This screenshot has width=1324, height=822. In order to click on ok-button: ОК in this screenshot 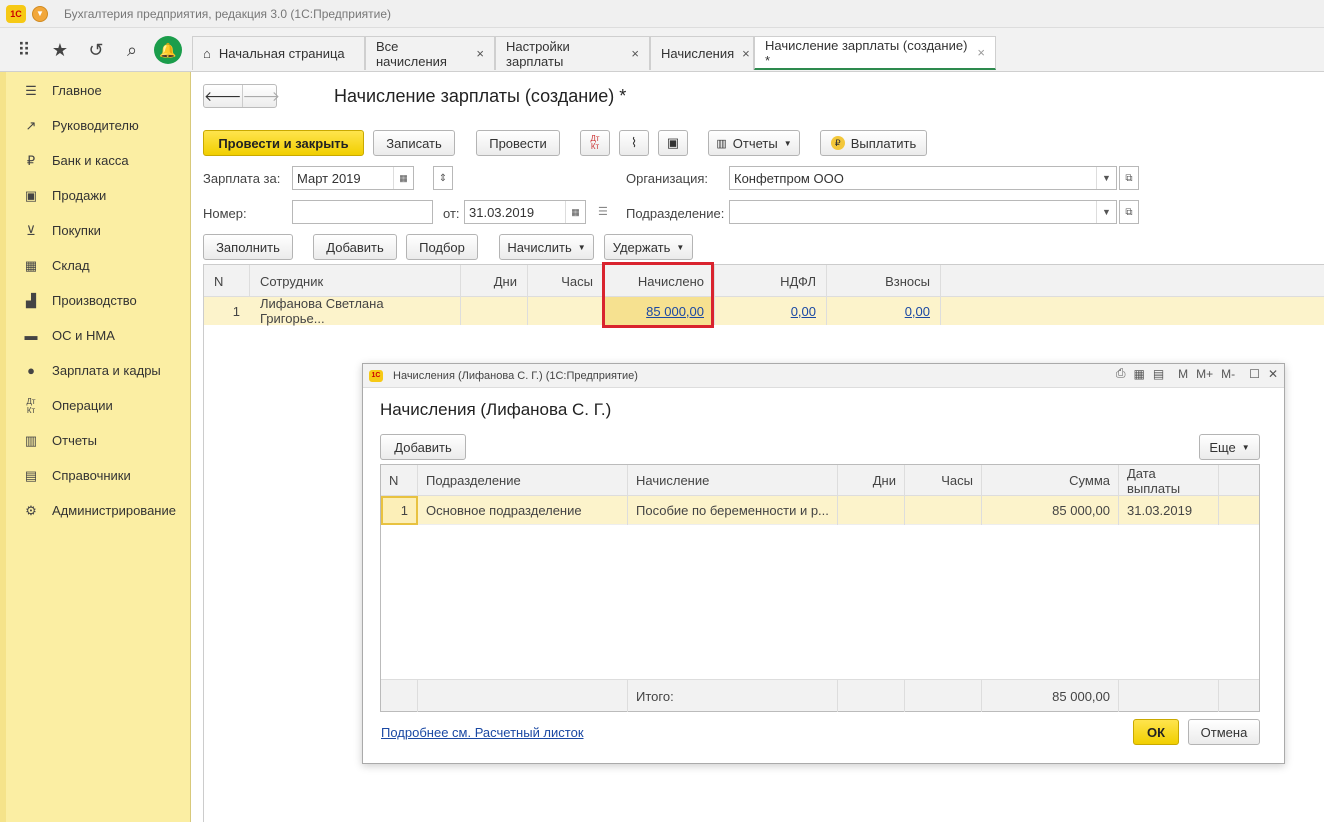, I will do `click(1156, 732)`.